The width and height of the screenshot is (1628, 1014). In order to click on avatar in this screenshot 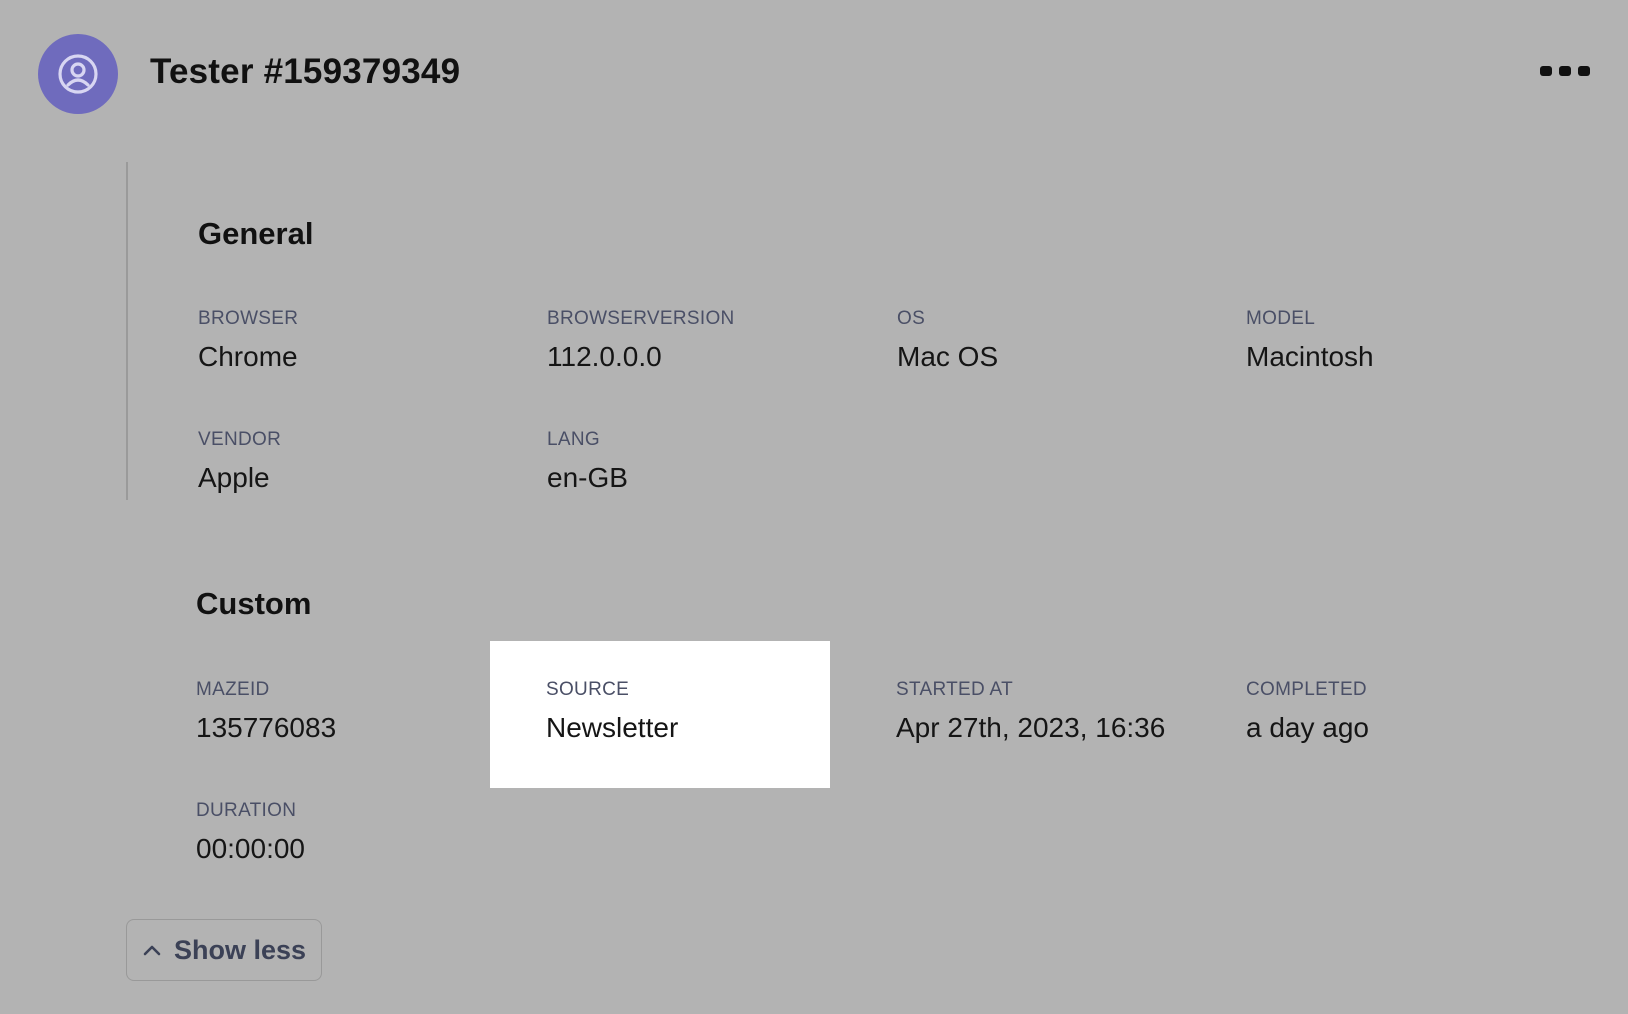, I will do `click(78, 74)`.